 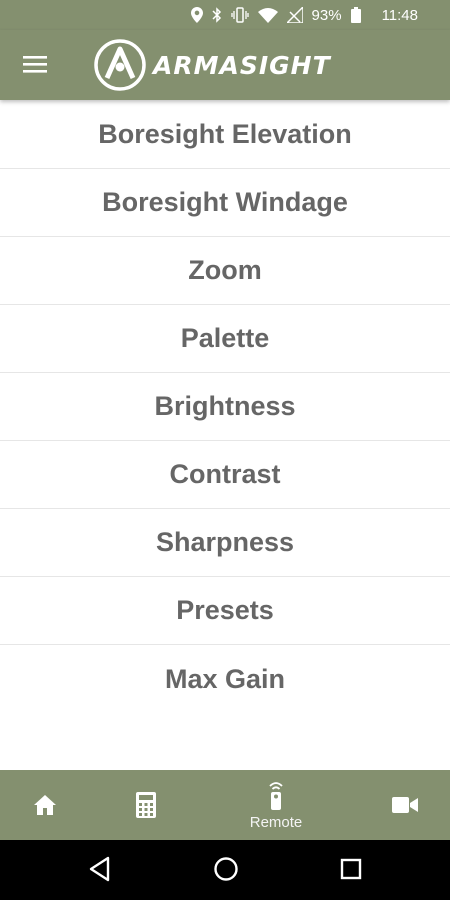 I want to click on hamburger-icon, so click(x=35, y=64).